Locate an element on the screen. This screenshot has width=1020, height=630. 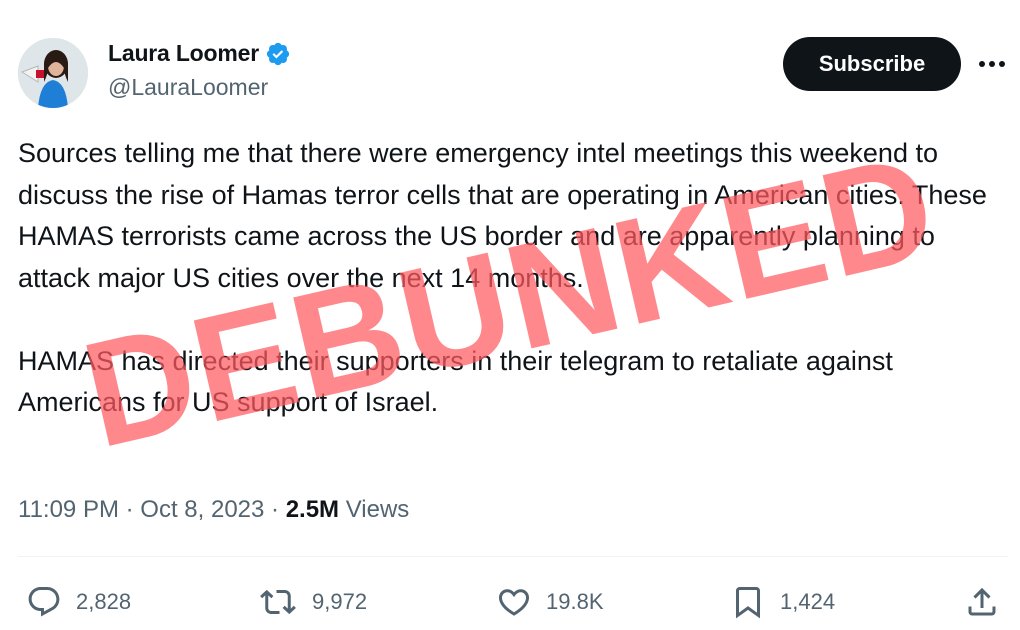
tweet-date: Oct 8, 2023 is located at coordinates (202, 510).